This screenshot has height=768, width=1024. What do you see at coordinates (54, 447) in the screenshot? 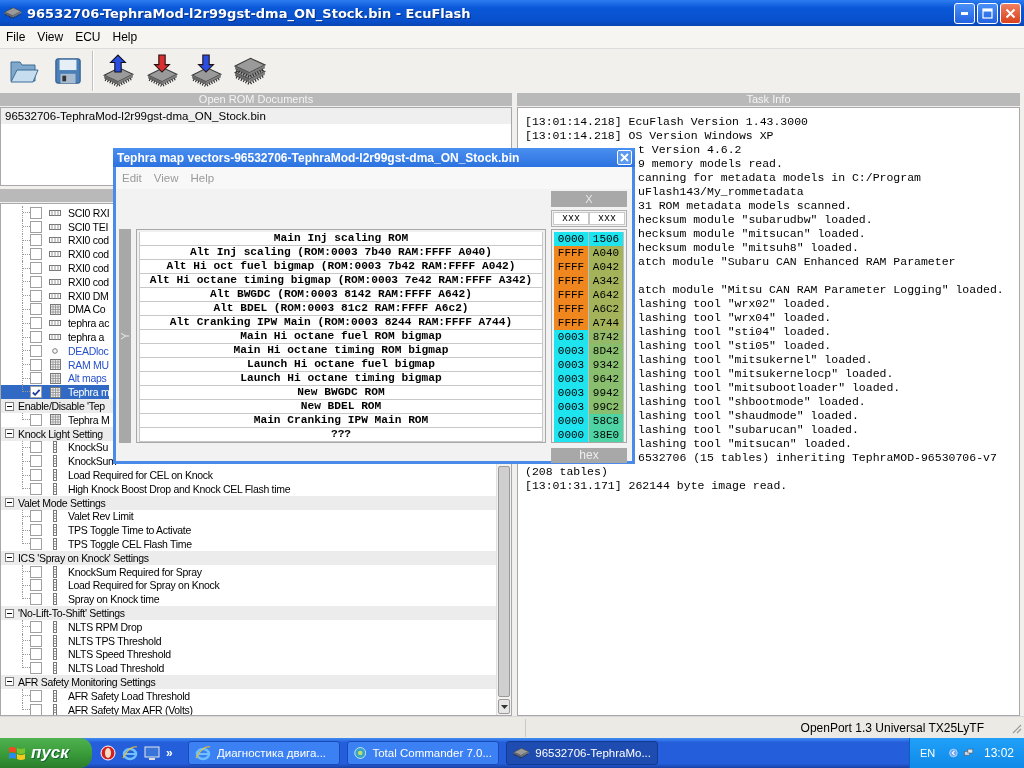
I see `tree-item: KnockSu` at bounding box center [54, 447].